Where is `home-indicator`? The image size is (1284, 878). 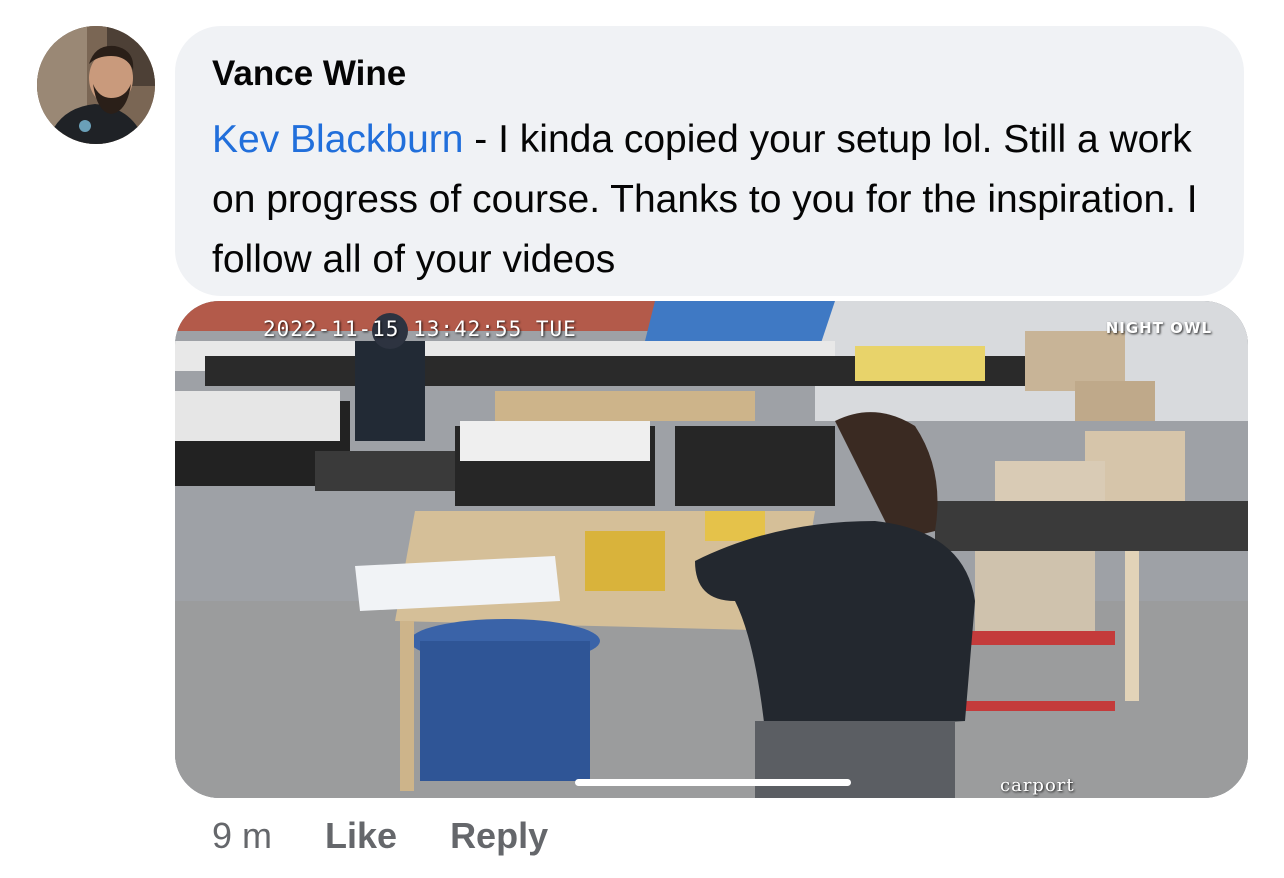 home-indicator is located at coordinates (713, 782).